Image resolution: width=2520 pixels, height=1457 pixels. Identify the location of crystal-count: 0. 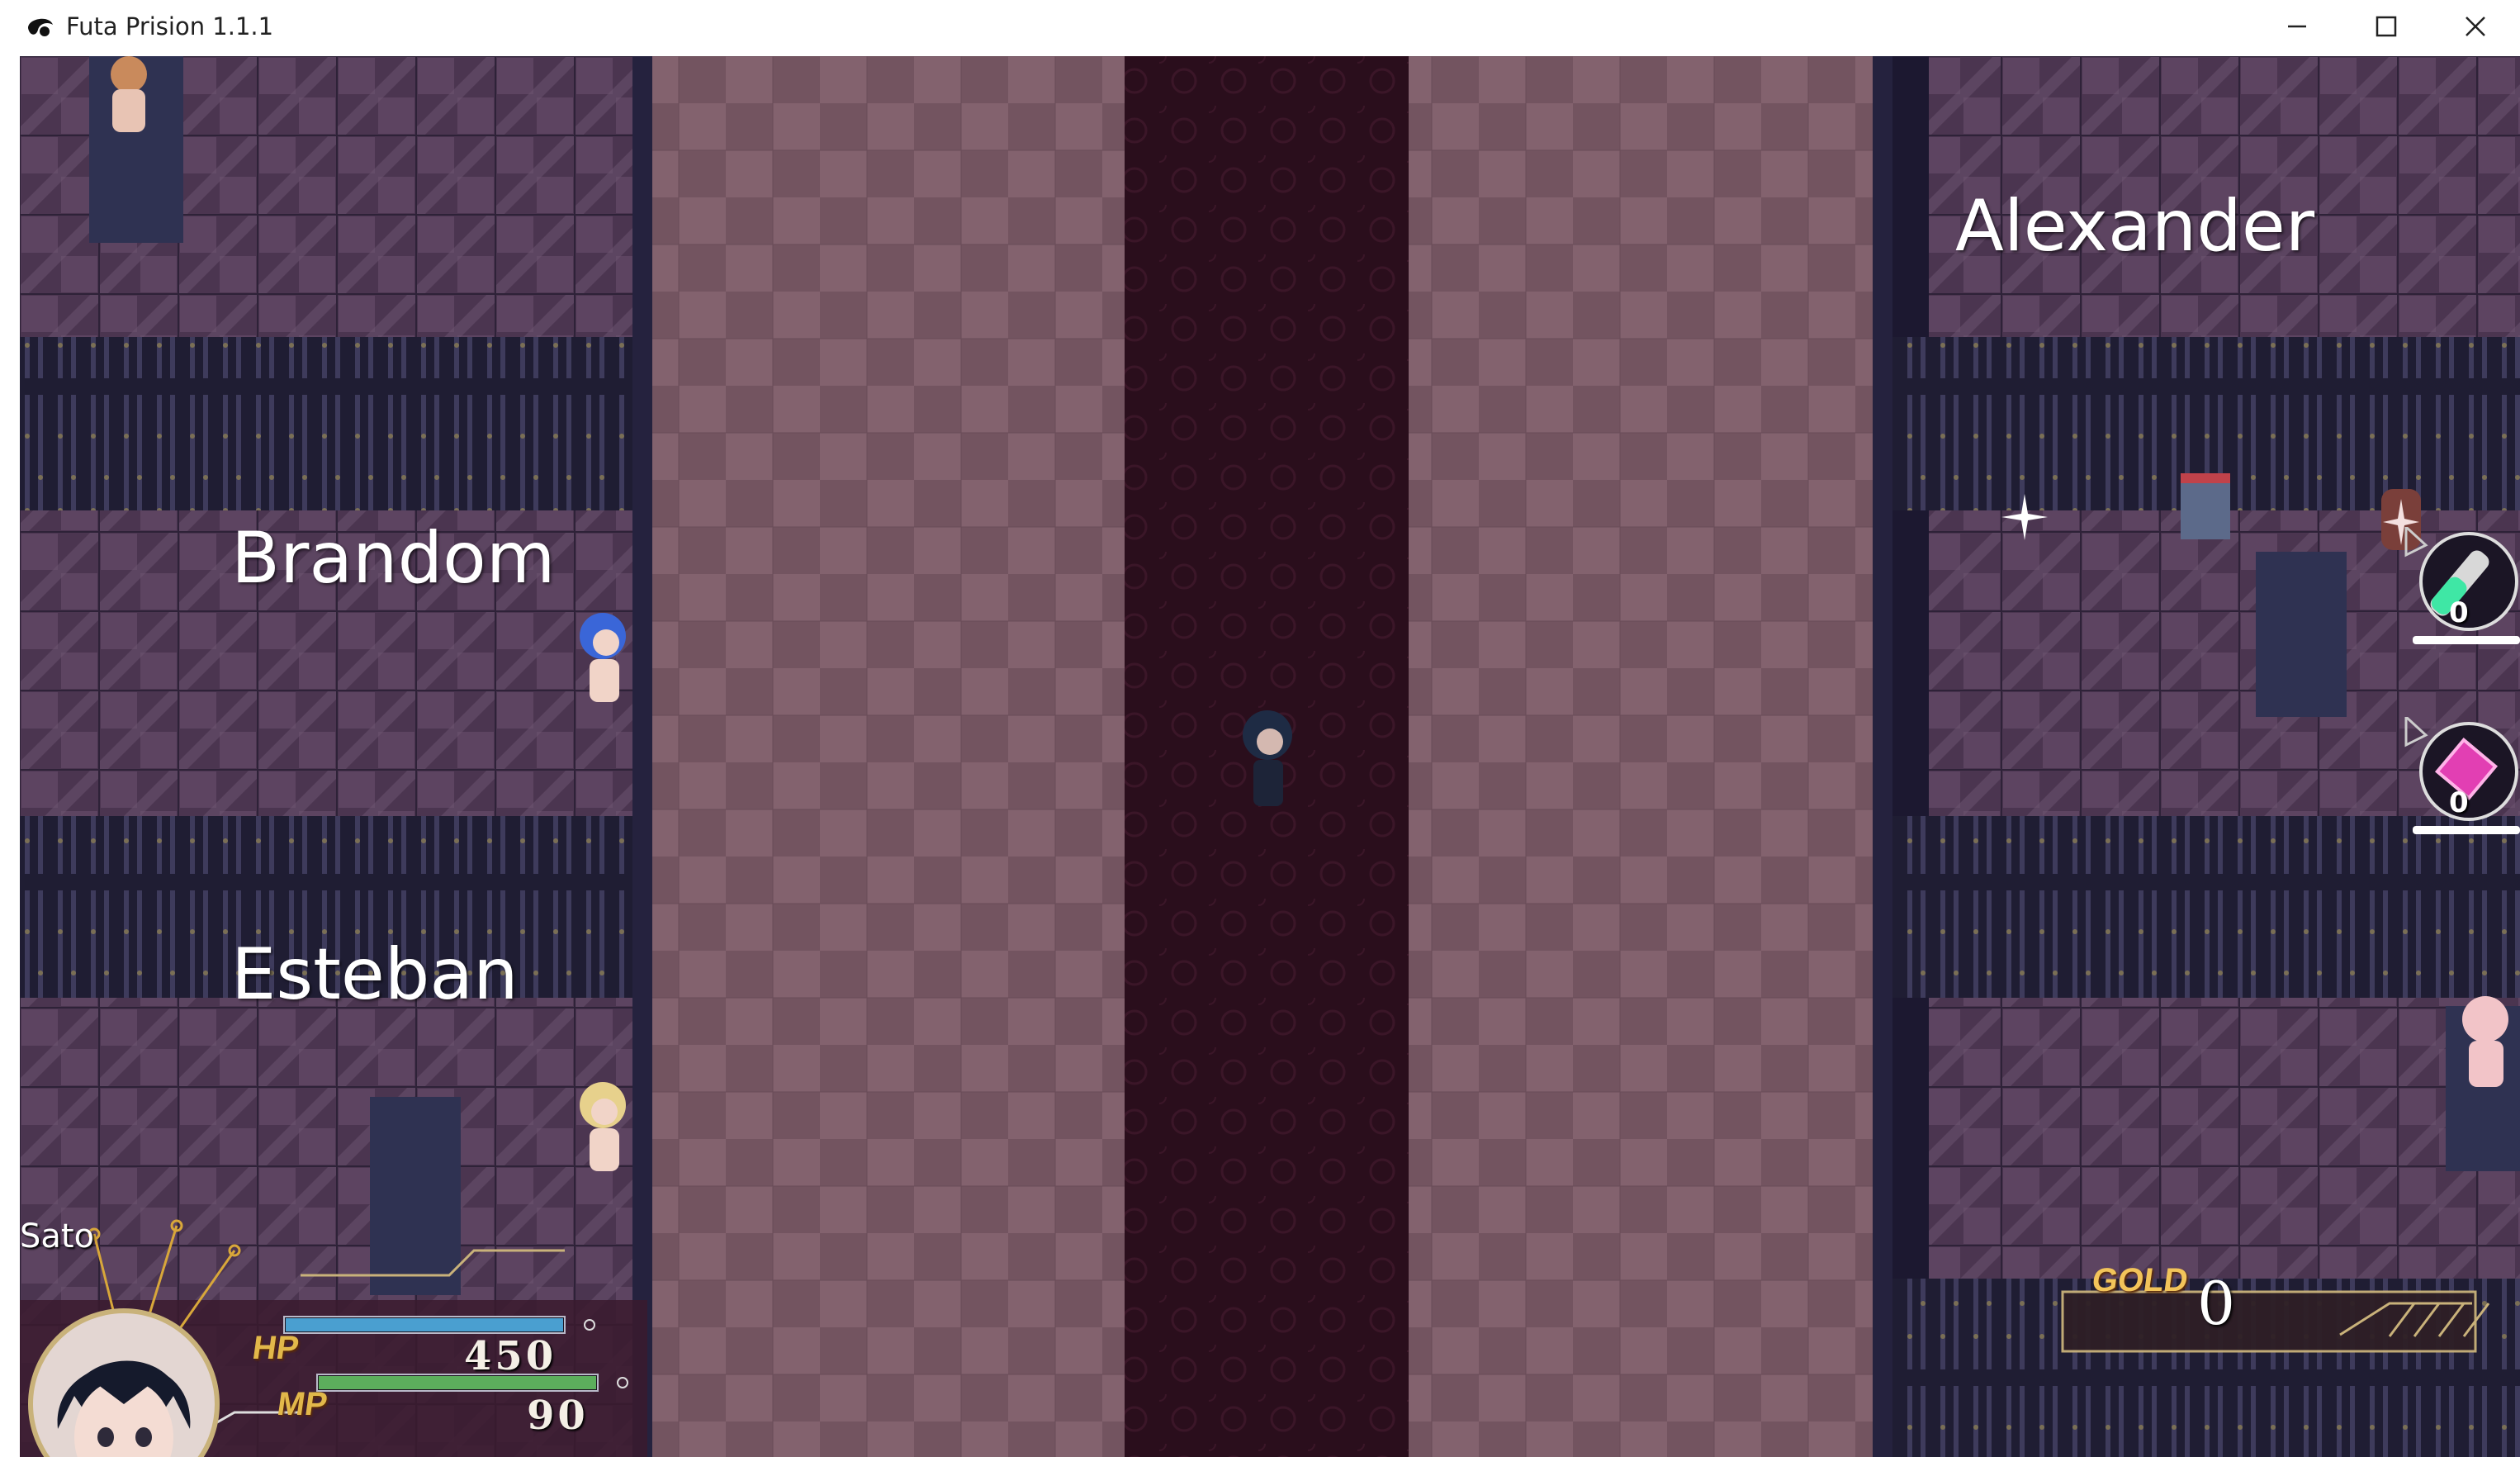
(2459, 802).